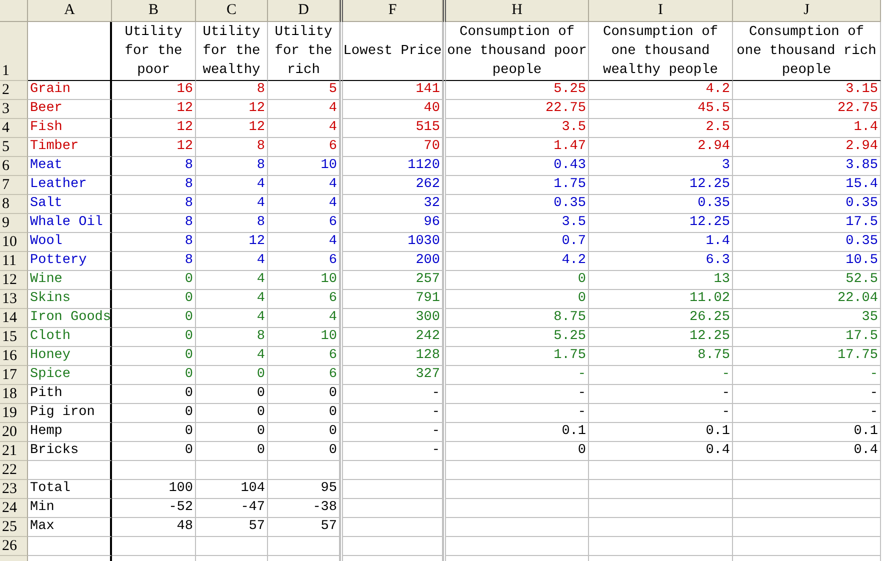  I want to click on table-cell: 16, so click(154, 90).